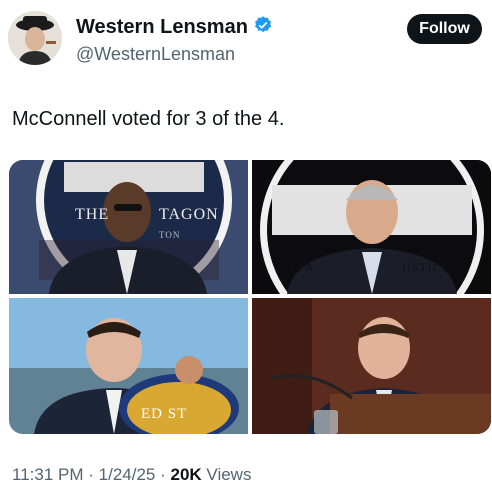  I want to click on tweet-date: 1/24/25, so click(127, 474).